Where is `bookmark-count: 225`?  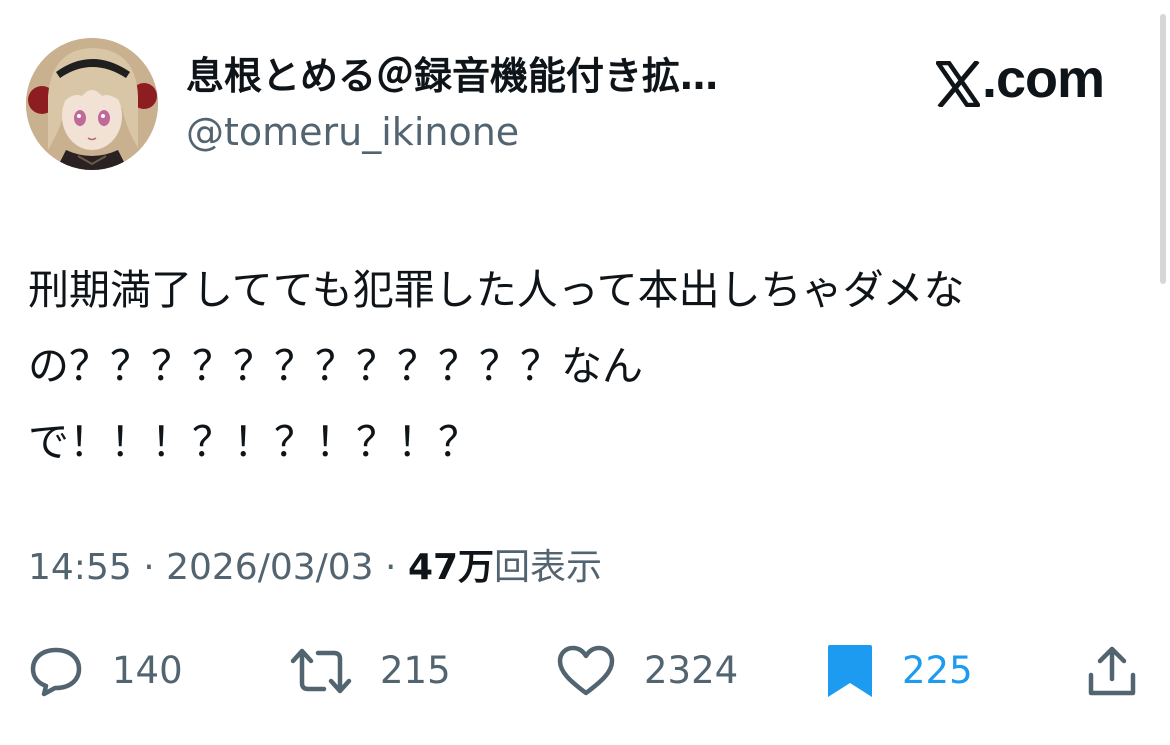 bookmark-count: 225 is located at coordinates (937, 670).